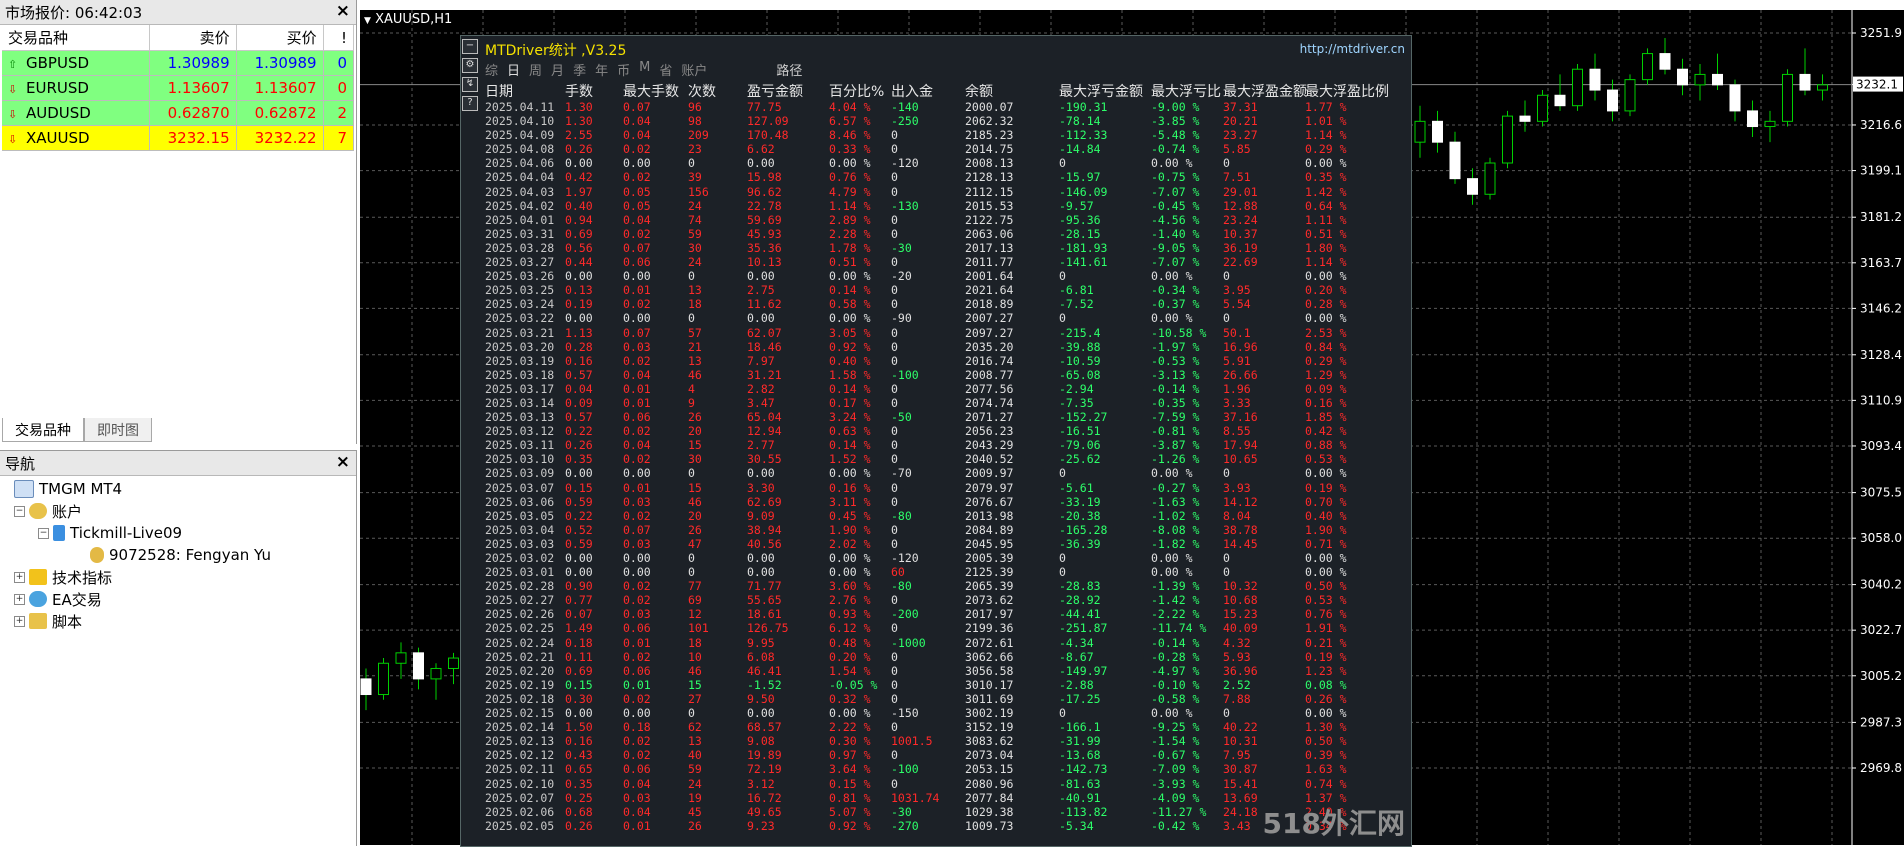 The image size is (1904, 847). What do you see at coordinates (178, 113) in the screenshot?
I see `market-watch-row: ⇩ AUDUSD 0.62870 0.62872 2` at bounding box center [178, 113].